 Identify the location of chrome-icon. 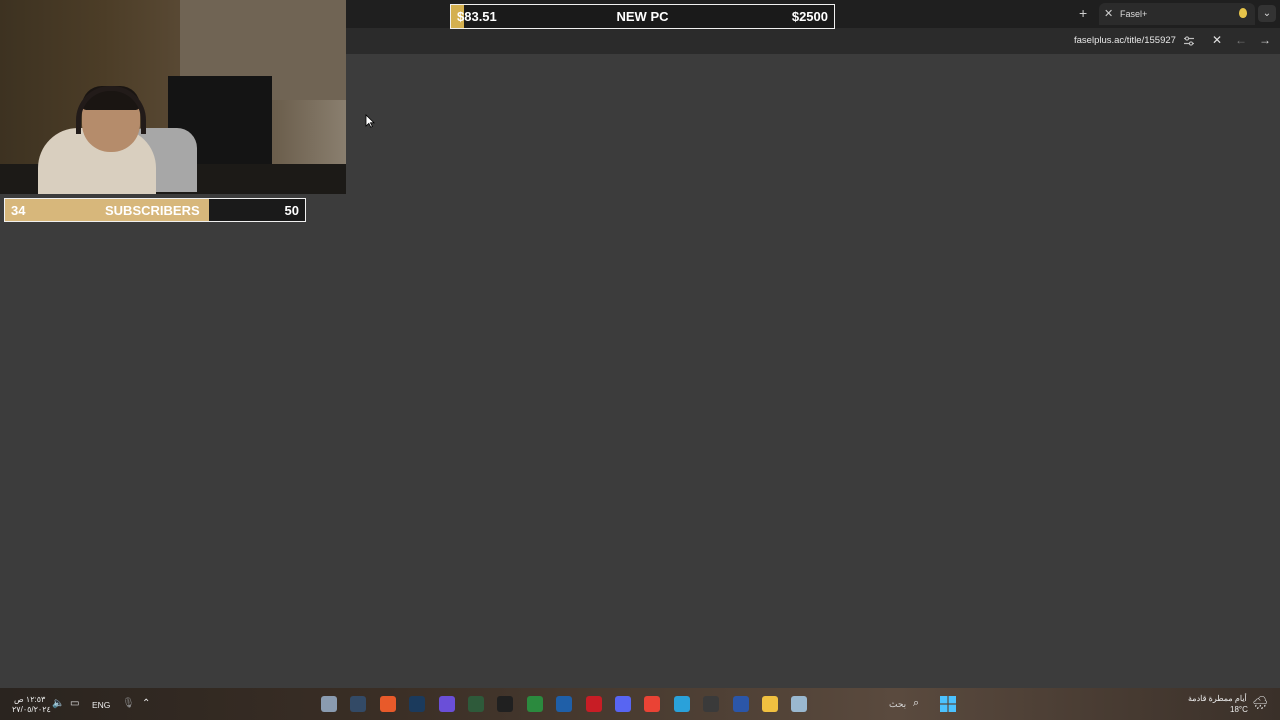
(652, 704).